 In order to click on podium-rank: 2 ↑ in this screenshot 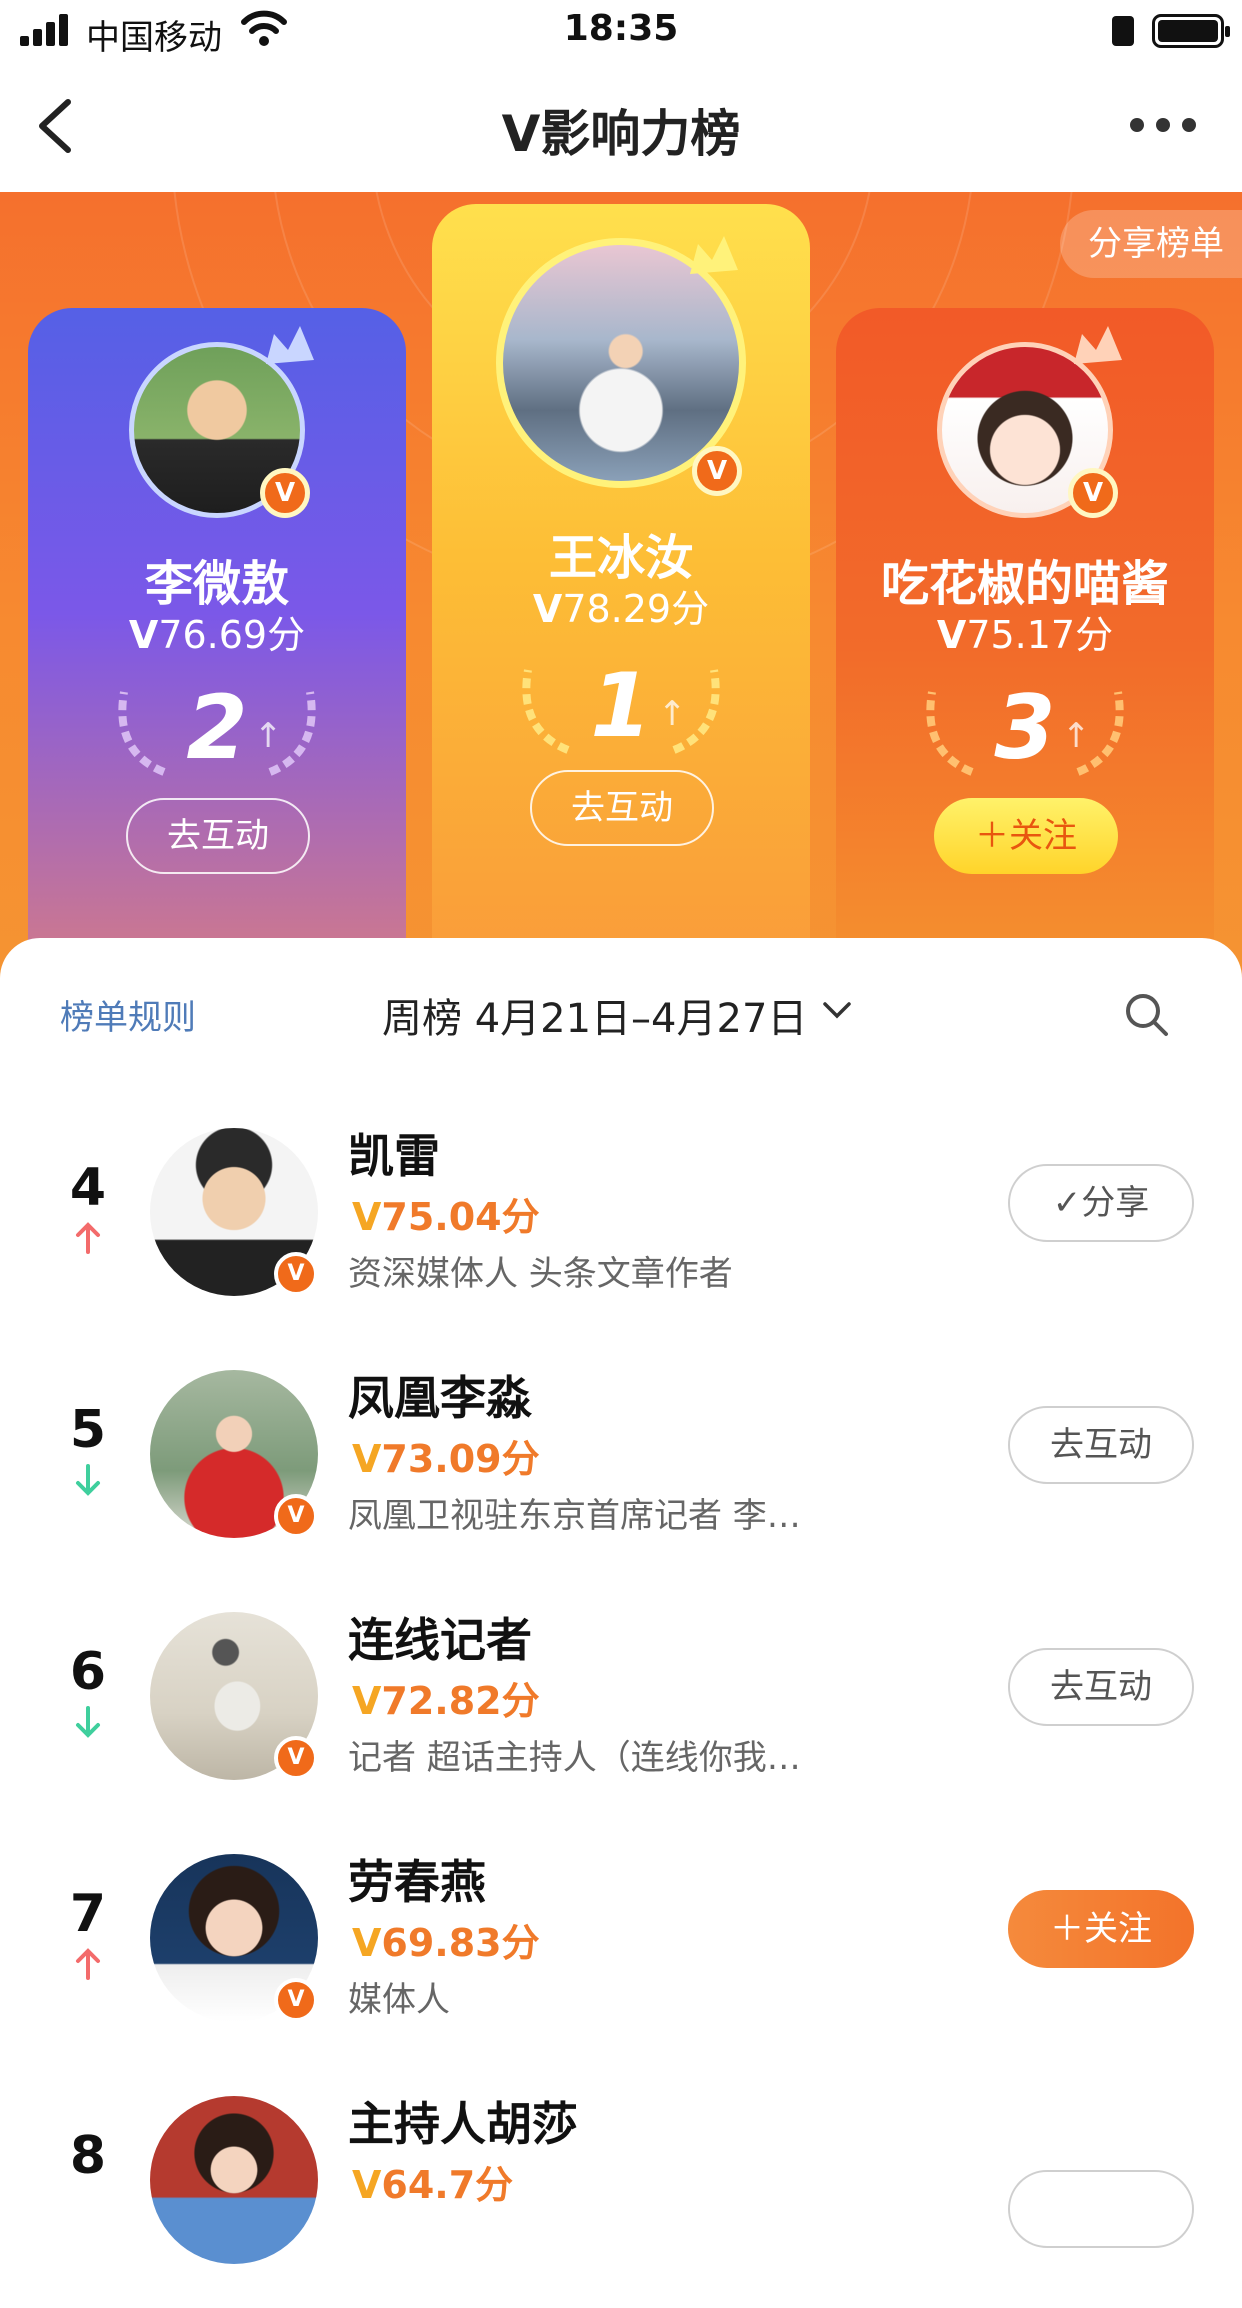, I will do `click(217, 727)`.